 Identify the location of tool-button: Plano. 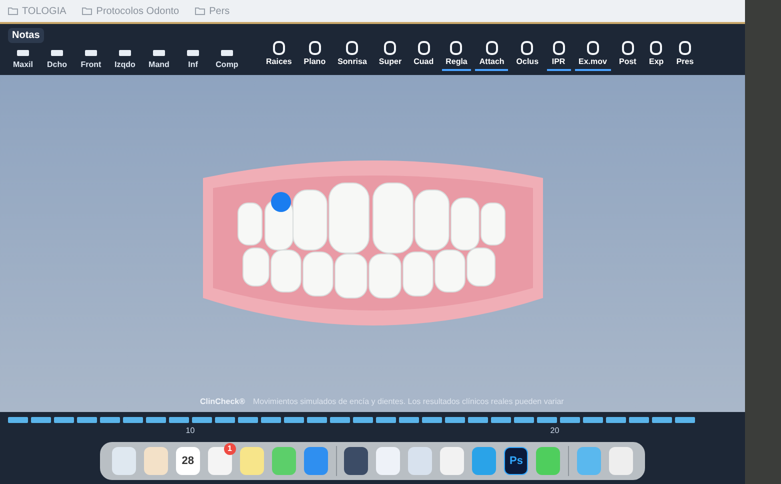
(315, 55).